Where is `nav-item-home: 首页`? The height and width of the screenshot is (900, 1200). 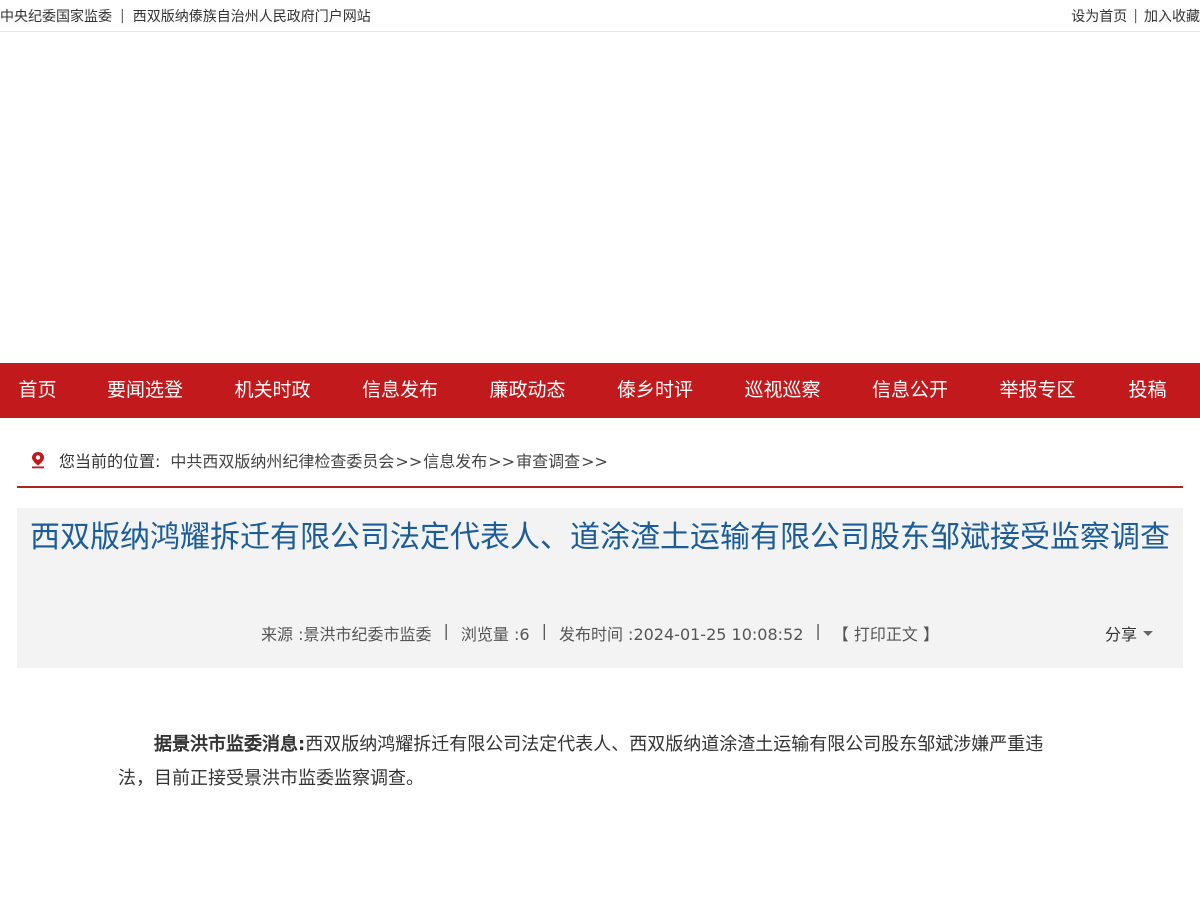 nav-item-home: 首页 is located at coordinates (37, 390).